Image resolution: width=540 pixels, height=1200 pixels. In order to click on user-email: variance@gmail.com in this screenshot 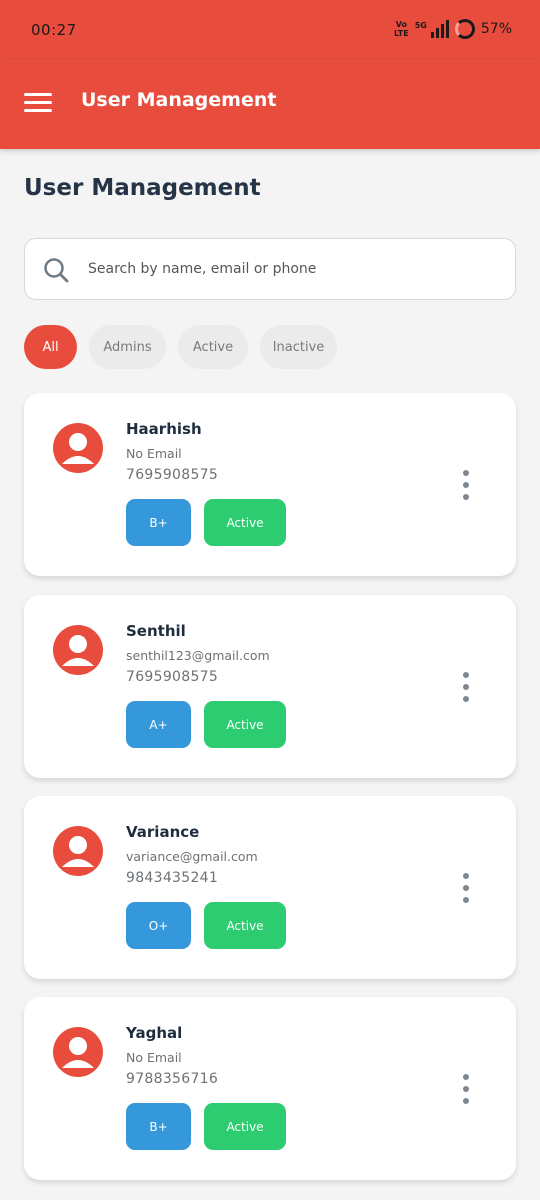, I will do `click(192, 856)`.